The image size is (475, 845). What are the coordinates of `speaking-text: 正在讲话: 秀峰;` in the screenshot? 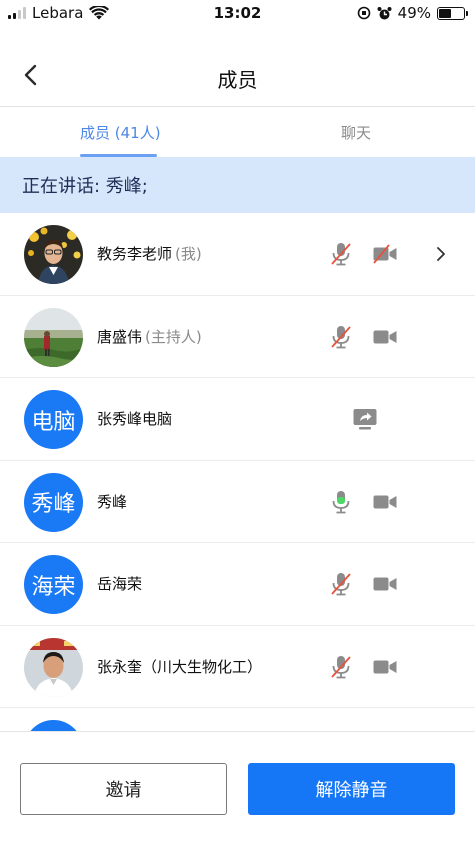 It's located at (85, 186).